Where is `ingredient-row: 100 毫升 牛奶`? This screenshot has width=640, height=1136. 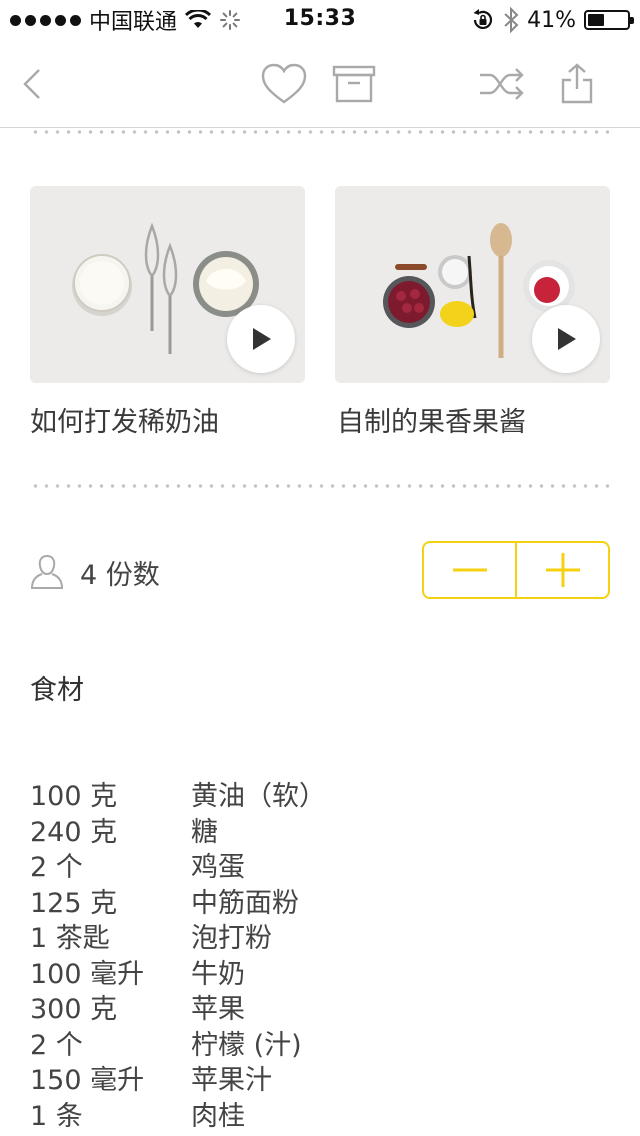
ingredient-row: 100 毫升 牛奶 is located at coordinates (320, 972).